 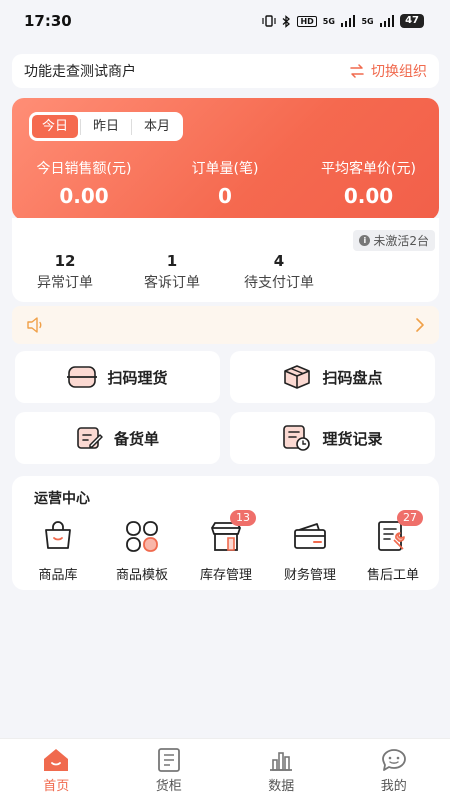 What do you see at coordinates (84, 169) in the screenshot?
I see `metric-label: 今日销售额(元)` at bounding box center [84, 169].